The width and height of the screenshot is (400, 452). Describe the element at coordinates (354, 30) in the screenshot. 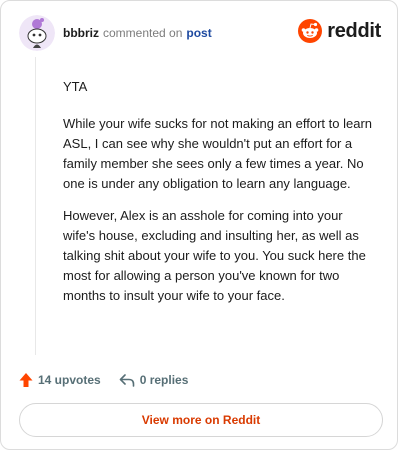

I see `brand-wordmark: reddit` at that location.